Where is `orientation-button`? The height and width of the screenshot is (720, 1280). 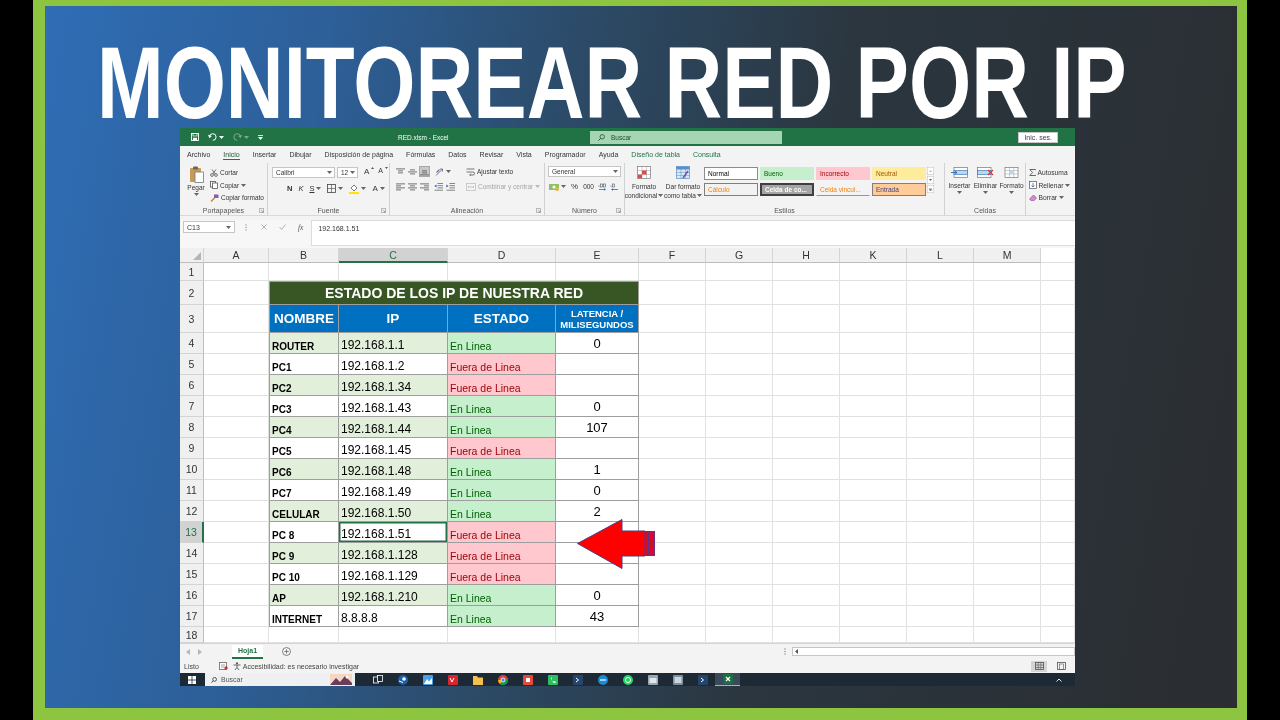 orientation-button is located at coordinates (443, 171).